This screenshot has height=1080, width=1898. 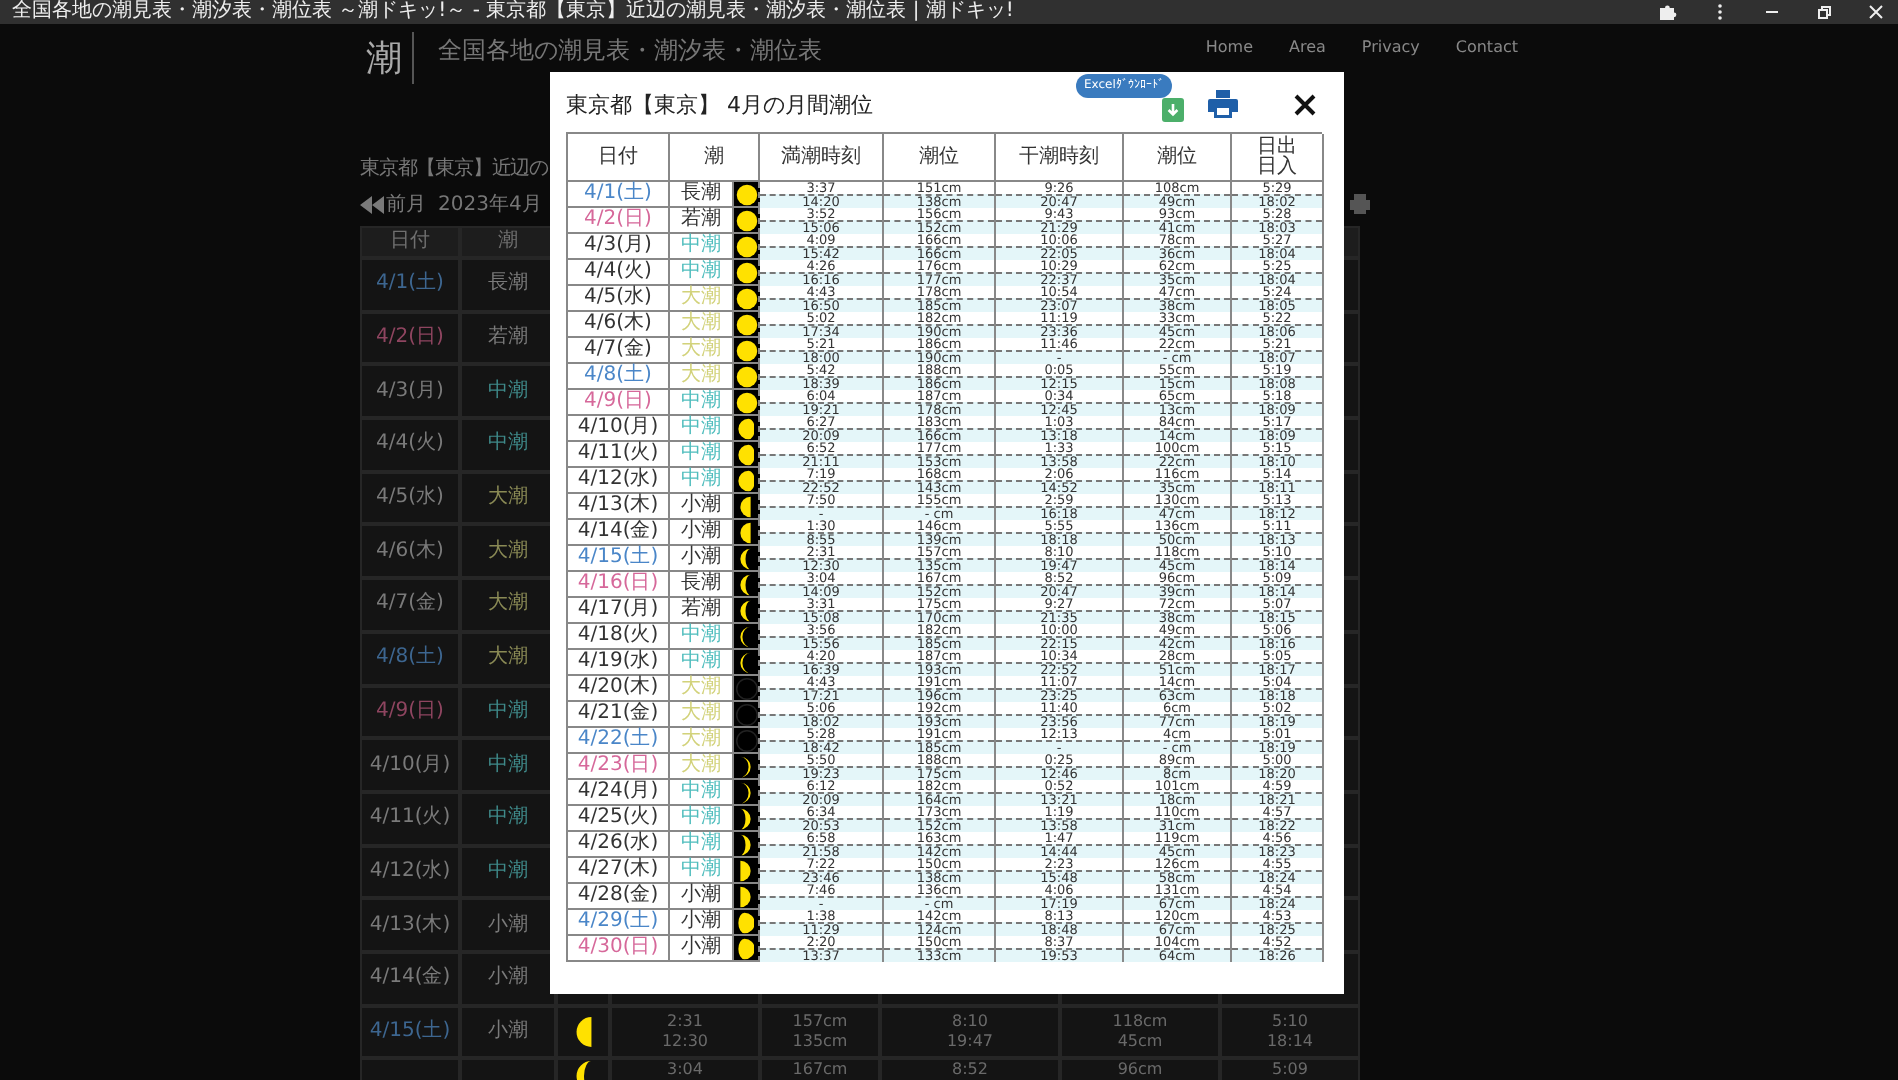 I want to click on site-title: 全国各地の潮見表・潮汐表・潮位表, so click(x=630, y=49).